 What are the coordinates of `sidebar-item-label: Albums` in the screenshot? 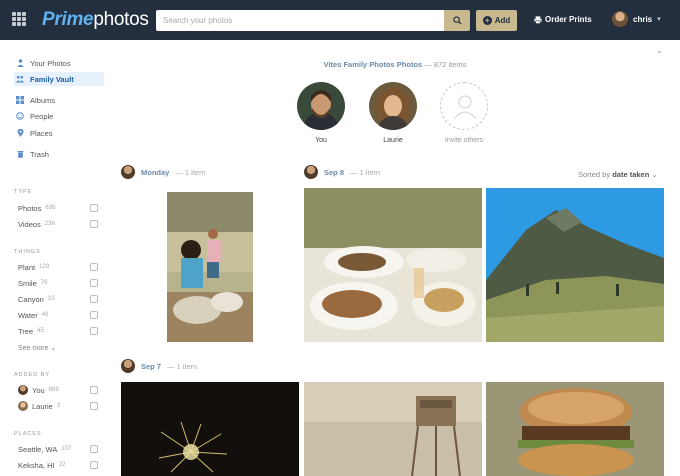 It's located at (43, 100).